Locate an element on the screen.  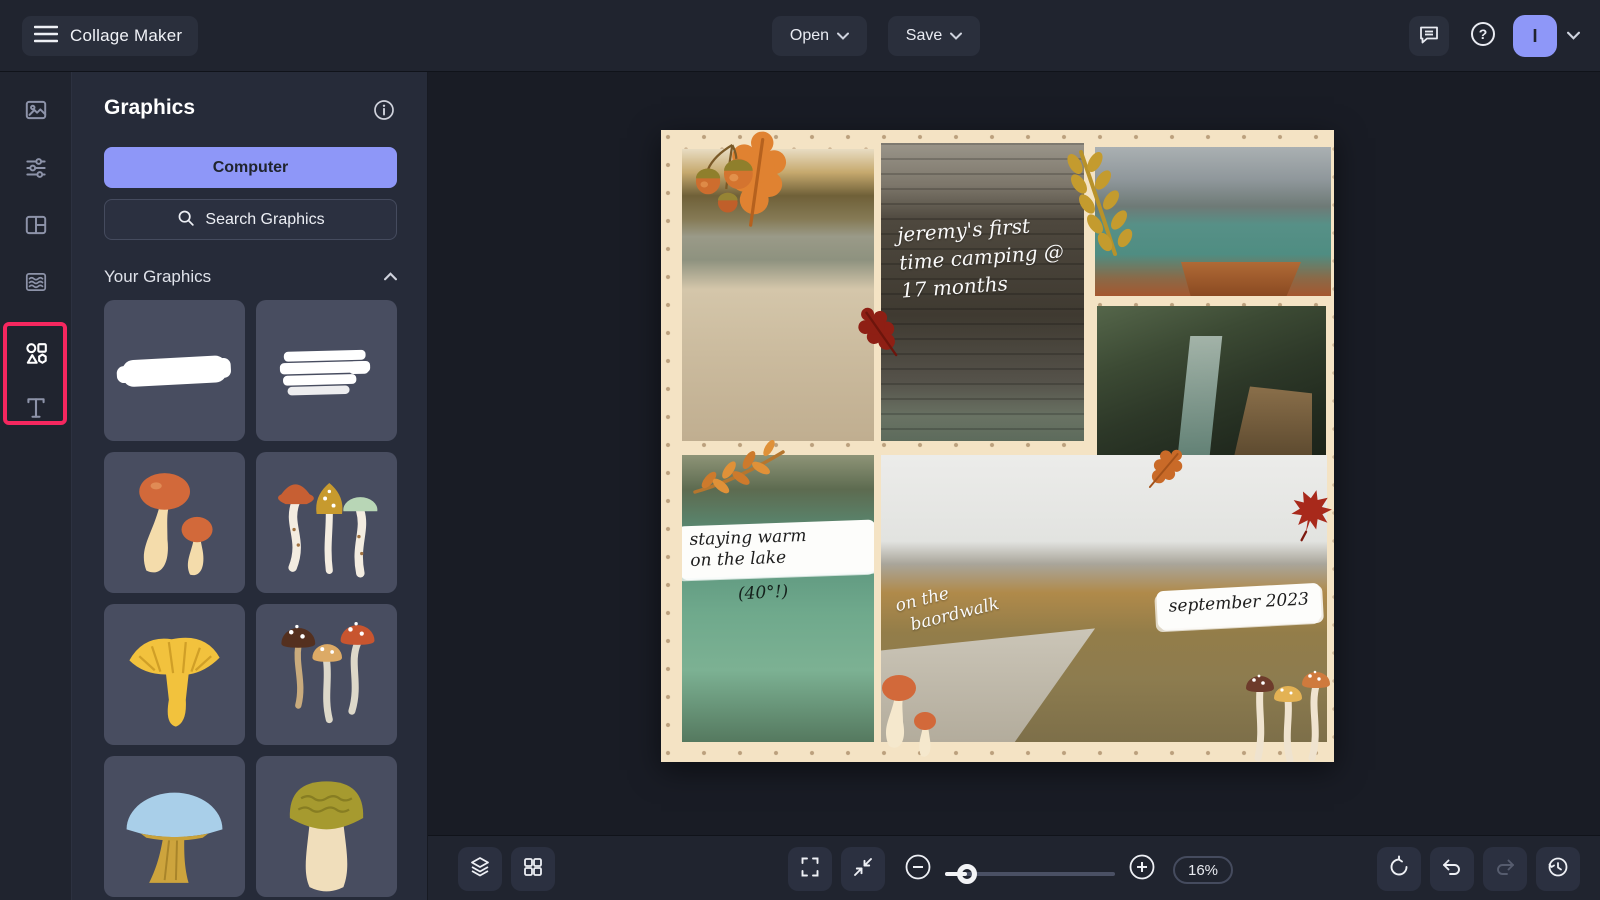
search-graphics-button: Search Graphics is located at coordinates (250, 219).